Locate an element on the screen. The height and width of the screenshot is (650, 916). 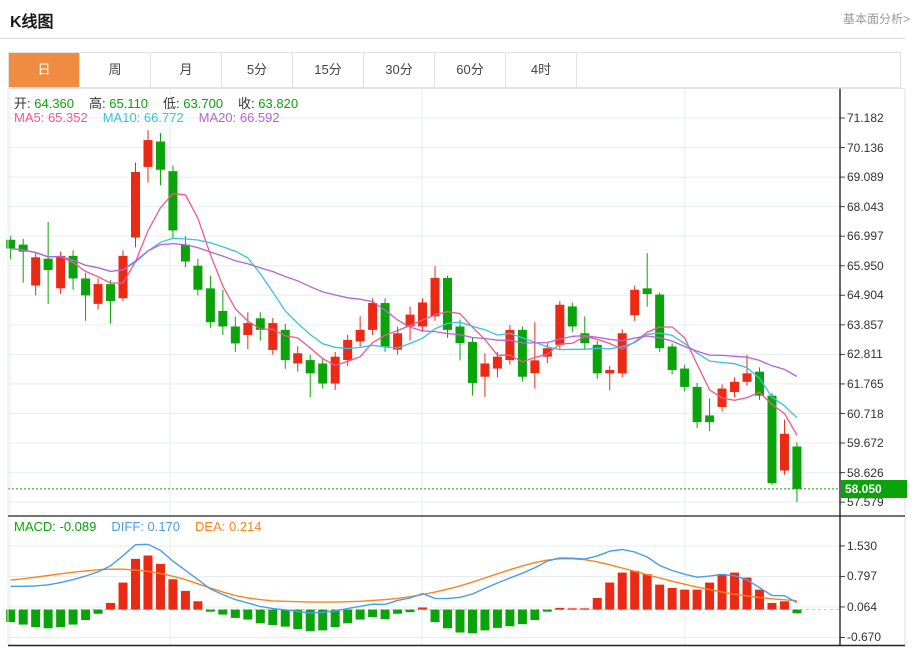
macd-axis-label: 0.797 is located at coordinates (862, 576).